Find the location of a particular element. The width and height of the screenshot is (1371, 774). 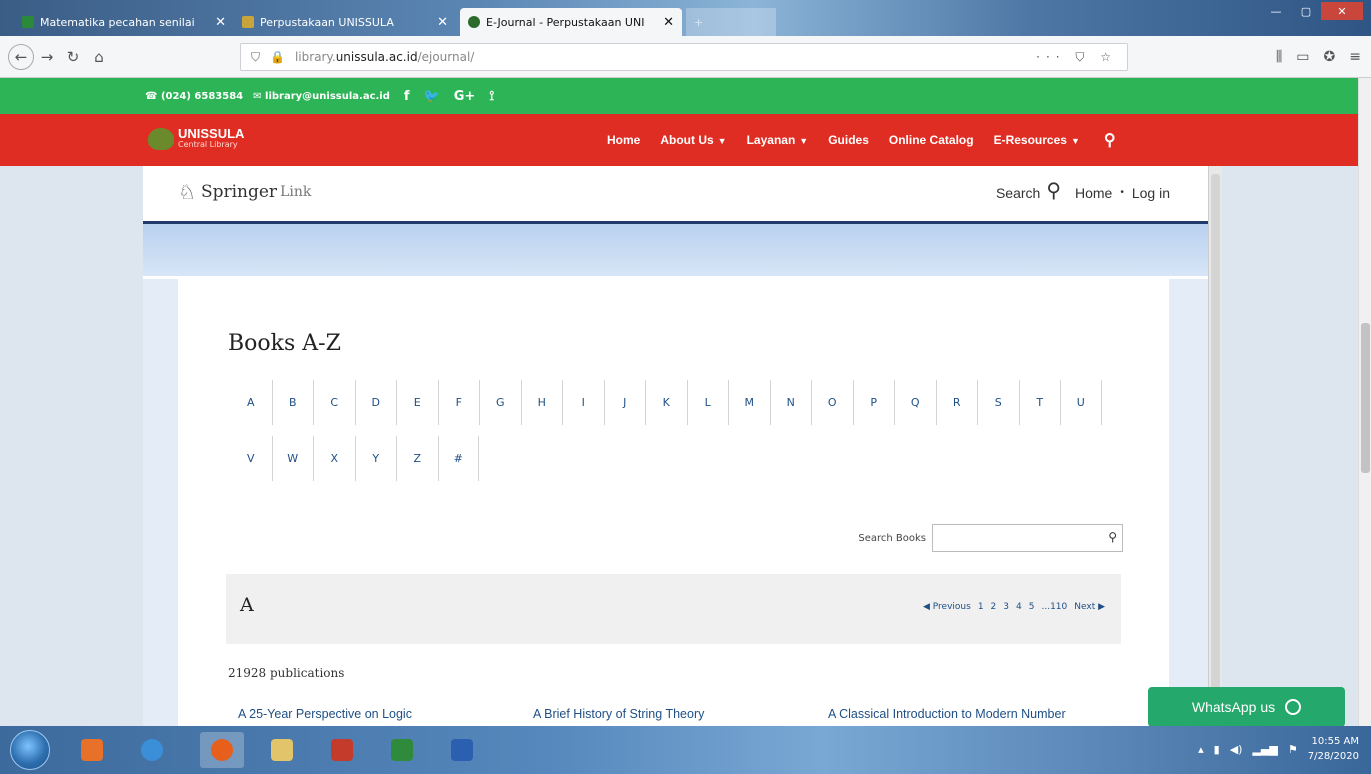

new-tab-button: + is located at coordinates (731, 22).